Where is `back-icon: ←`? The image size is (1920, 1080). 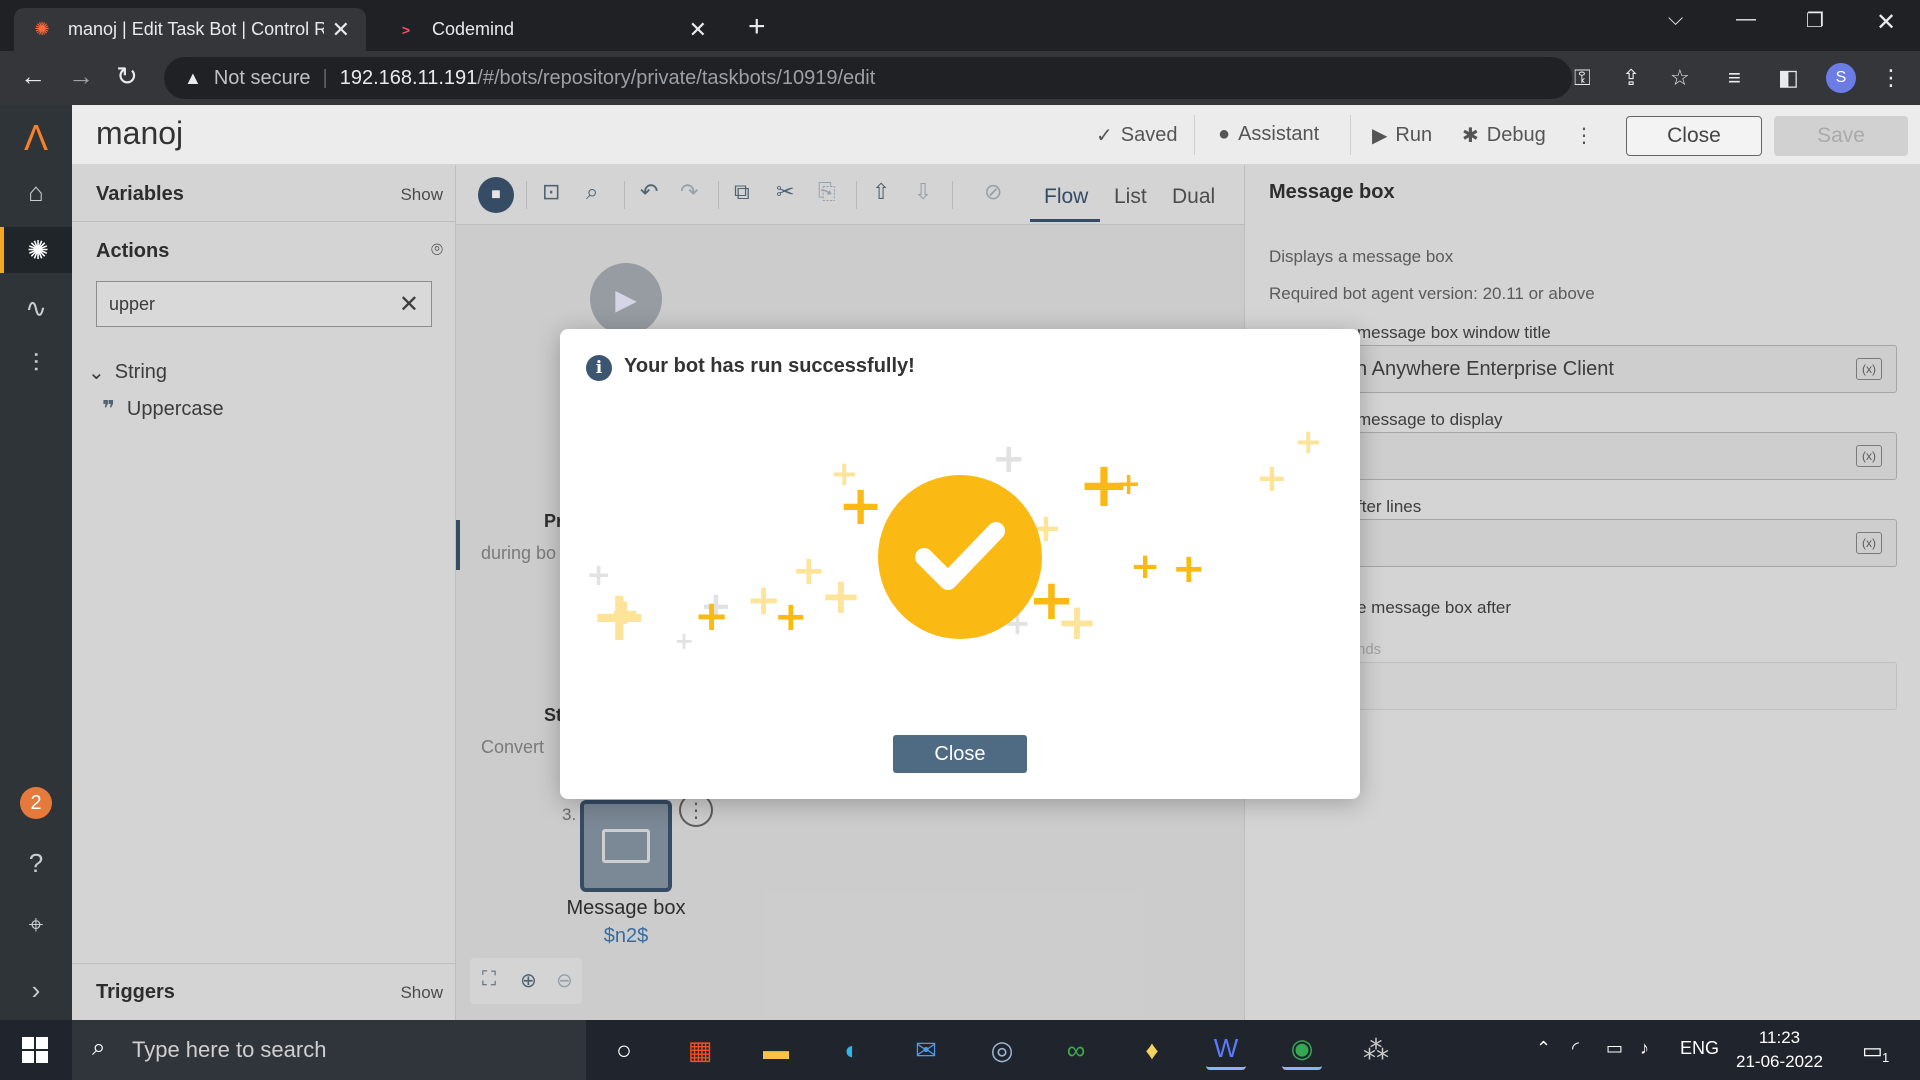
back-icon: ← is located at coordinates (33, 76).